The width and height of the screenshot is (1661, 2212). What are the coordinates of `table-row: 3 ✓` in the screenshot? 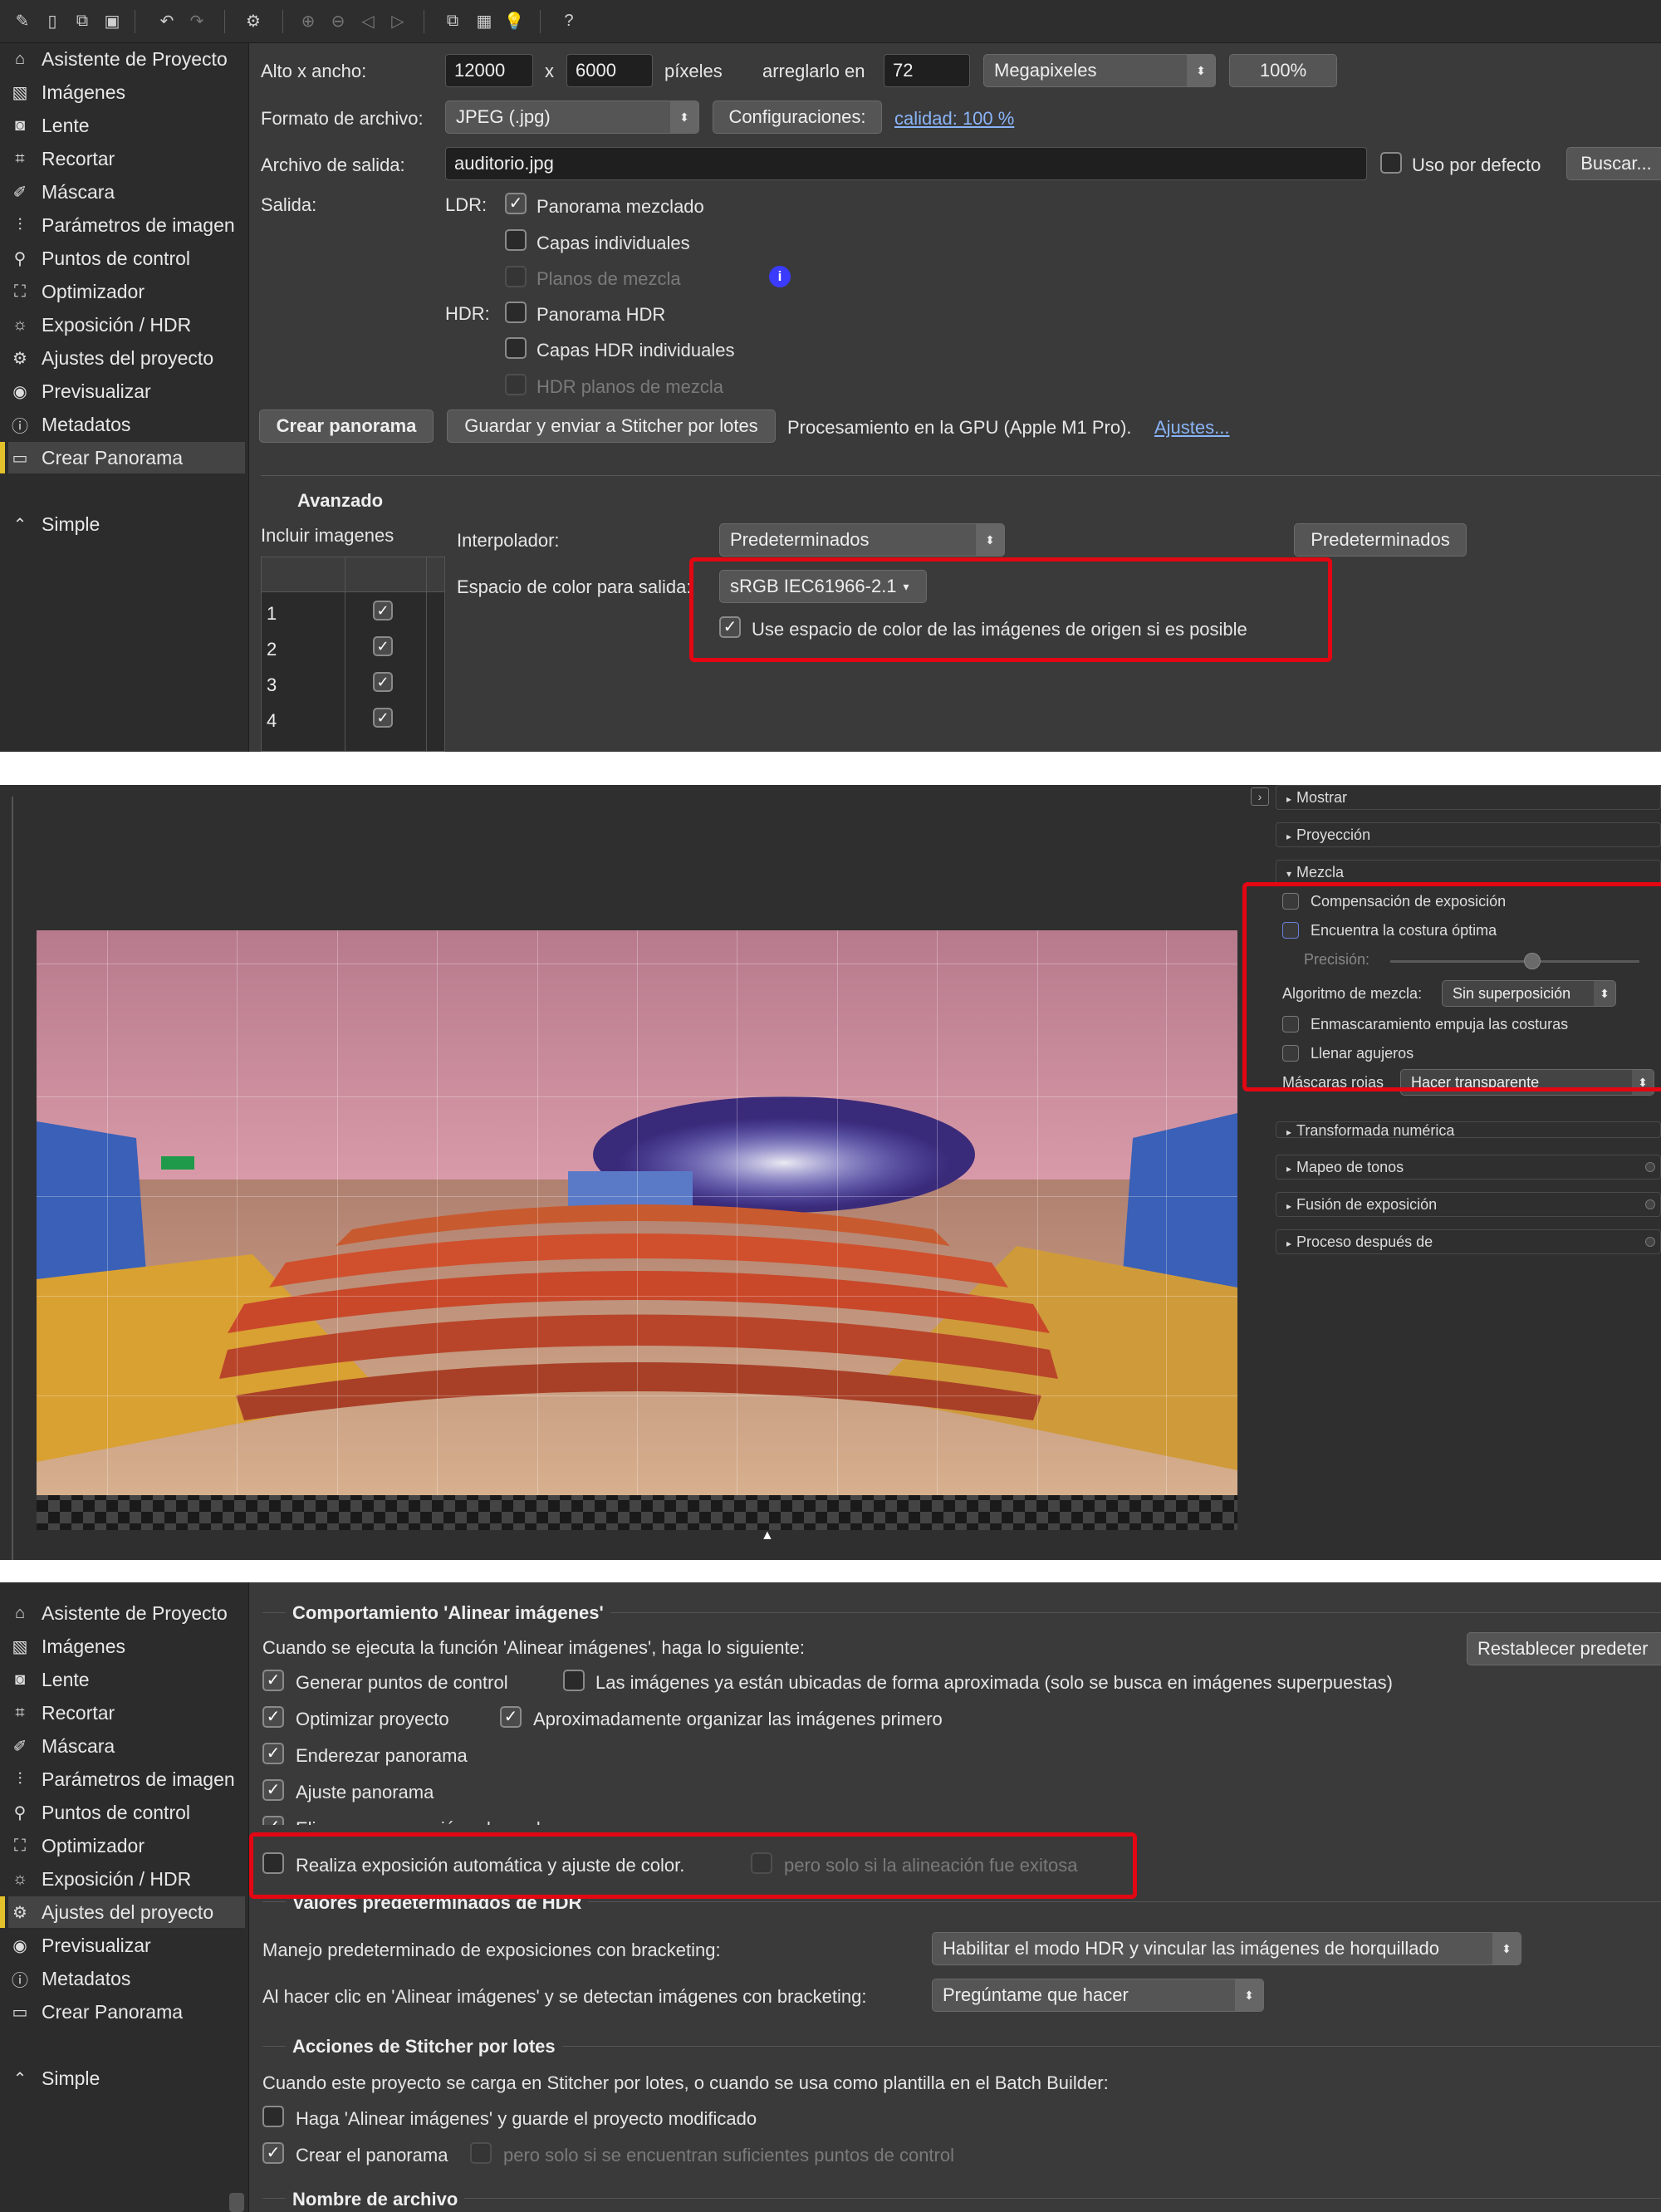 It's located at (345, 682).